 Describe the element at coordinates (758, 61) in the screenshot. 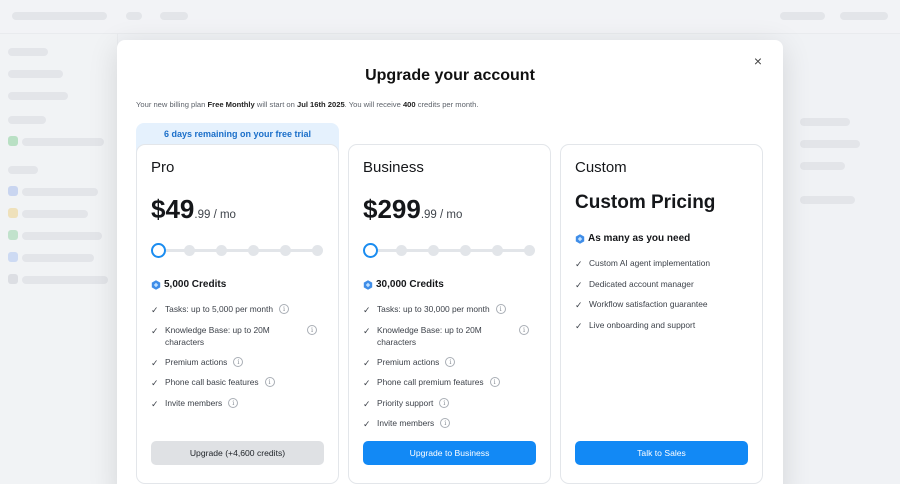

I see `close-icon: ×` at that location.